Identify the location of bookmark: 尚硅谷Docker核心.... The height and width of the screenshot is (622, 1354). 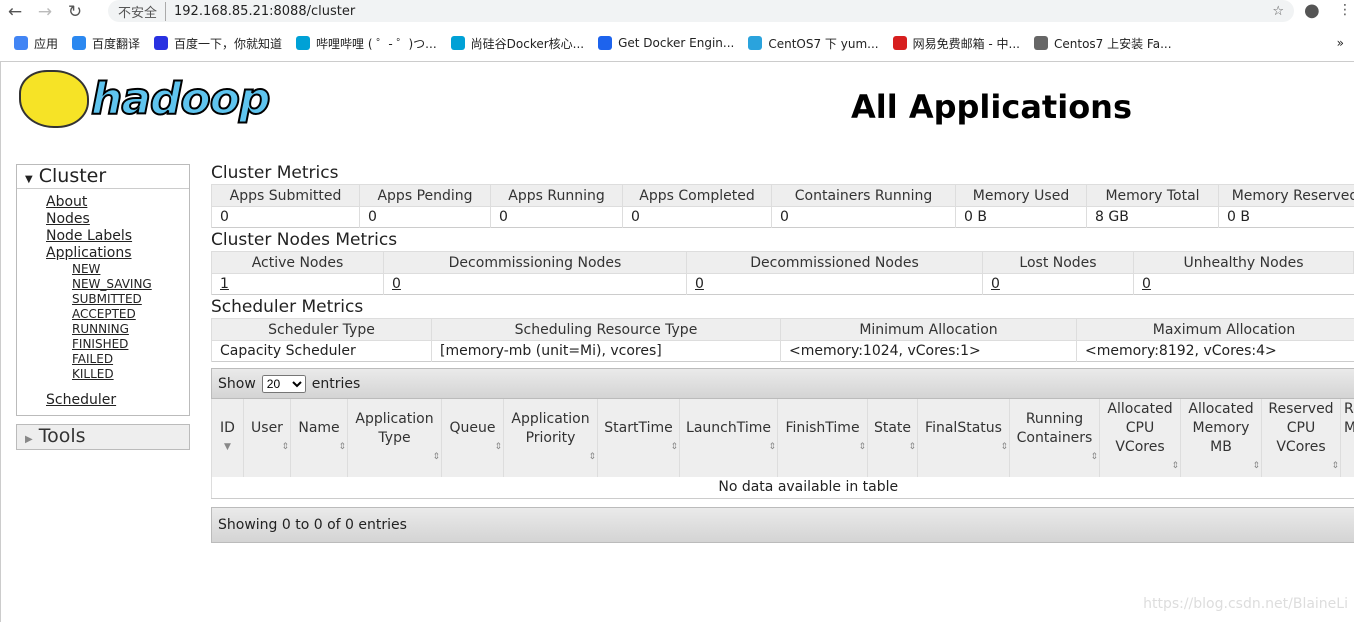
(517, 43).